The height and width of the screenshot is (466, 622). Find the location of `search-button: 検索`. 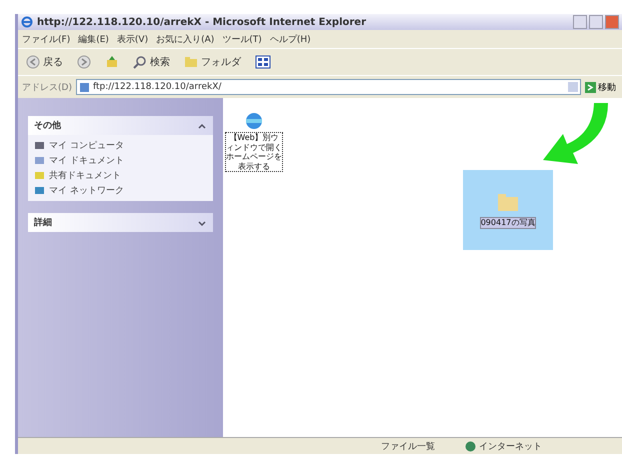

search-button: 検索 is located at coordinates (151, 62).